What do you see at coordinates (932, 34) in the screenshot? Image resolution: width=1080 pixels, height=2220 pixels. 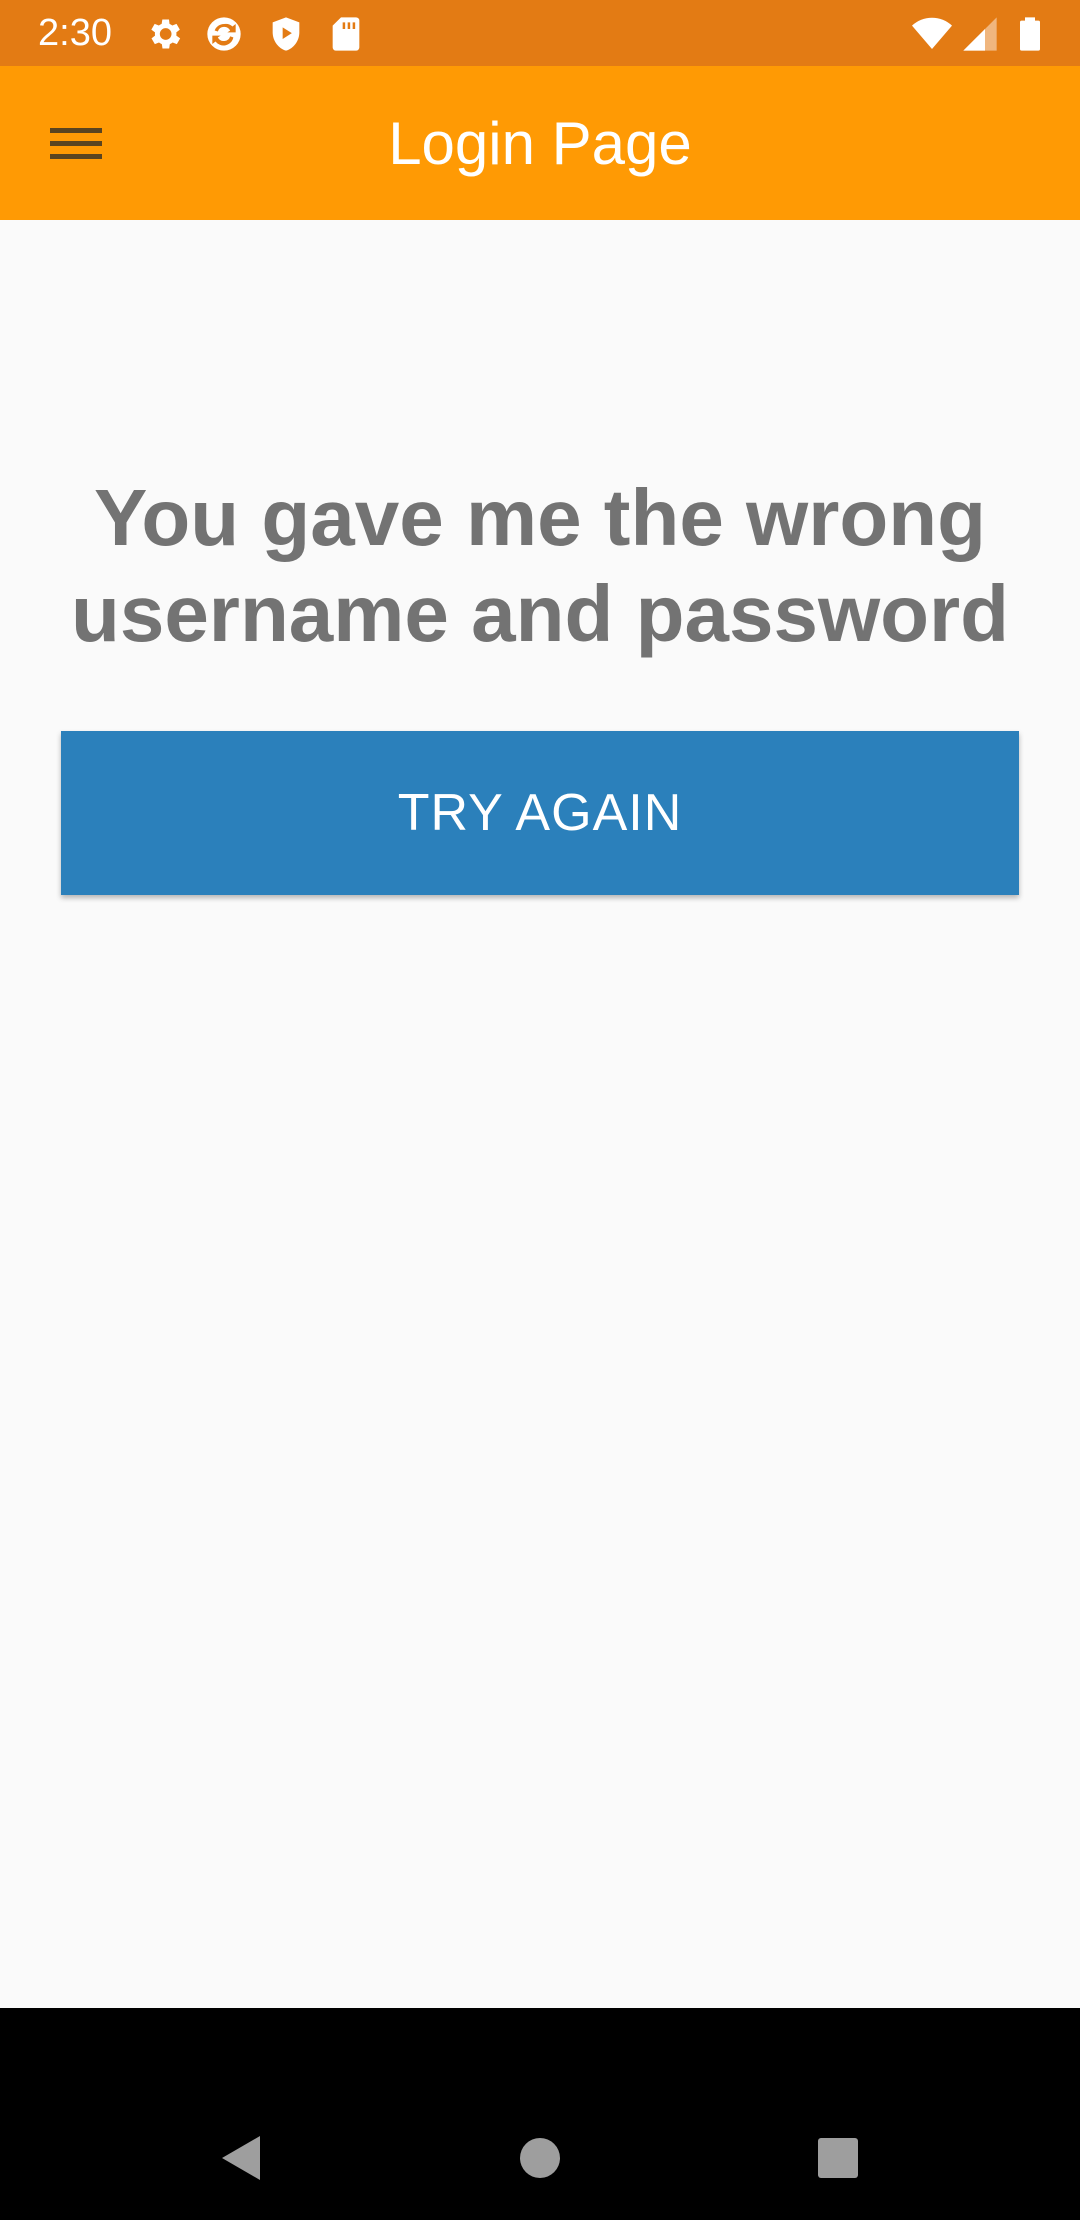 I see `wifi-icon` at bounding box center [932, 34].